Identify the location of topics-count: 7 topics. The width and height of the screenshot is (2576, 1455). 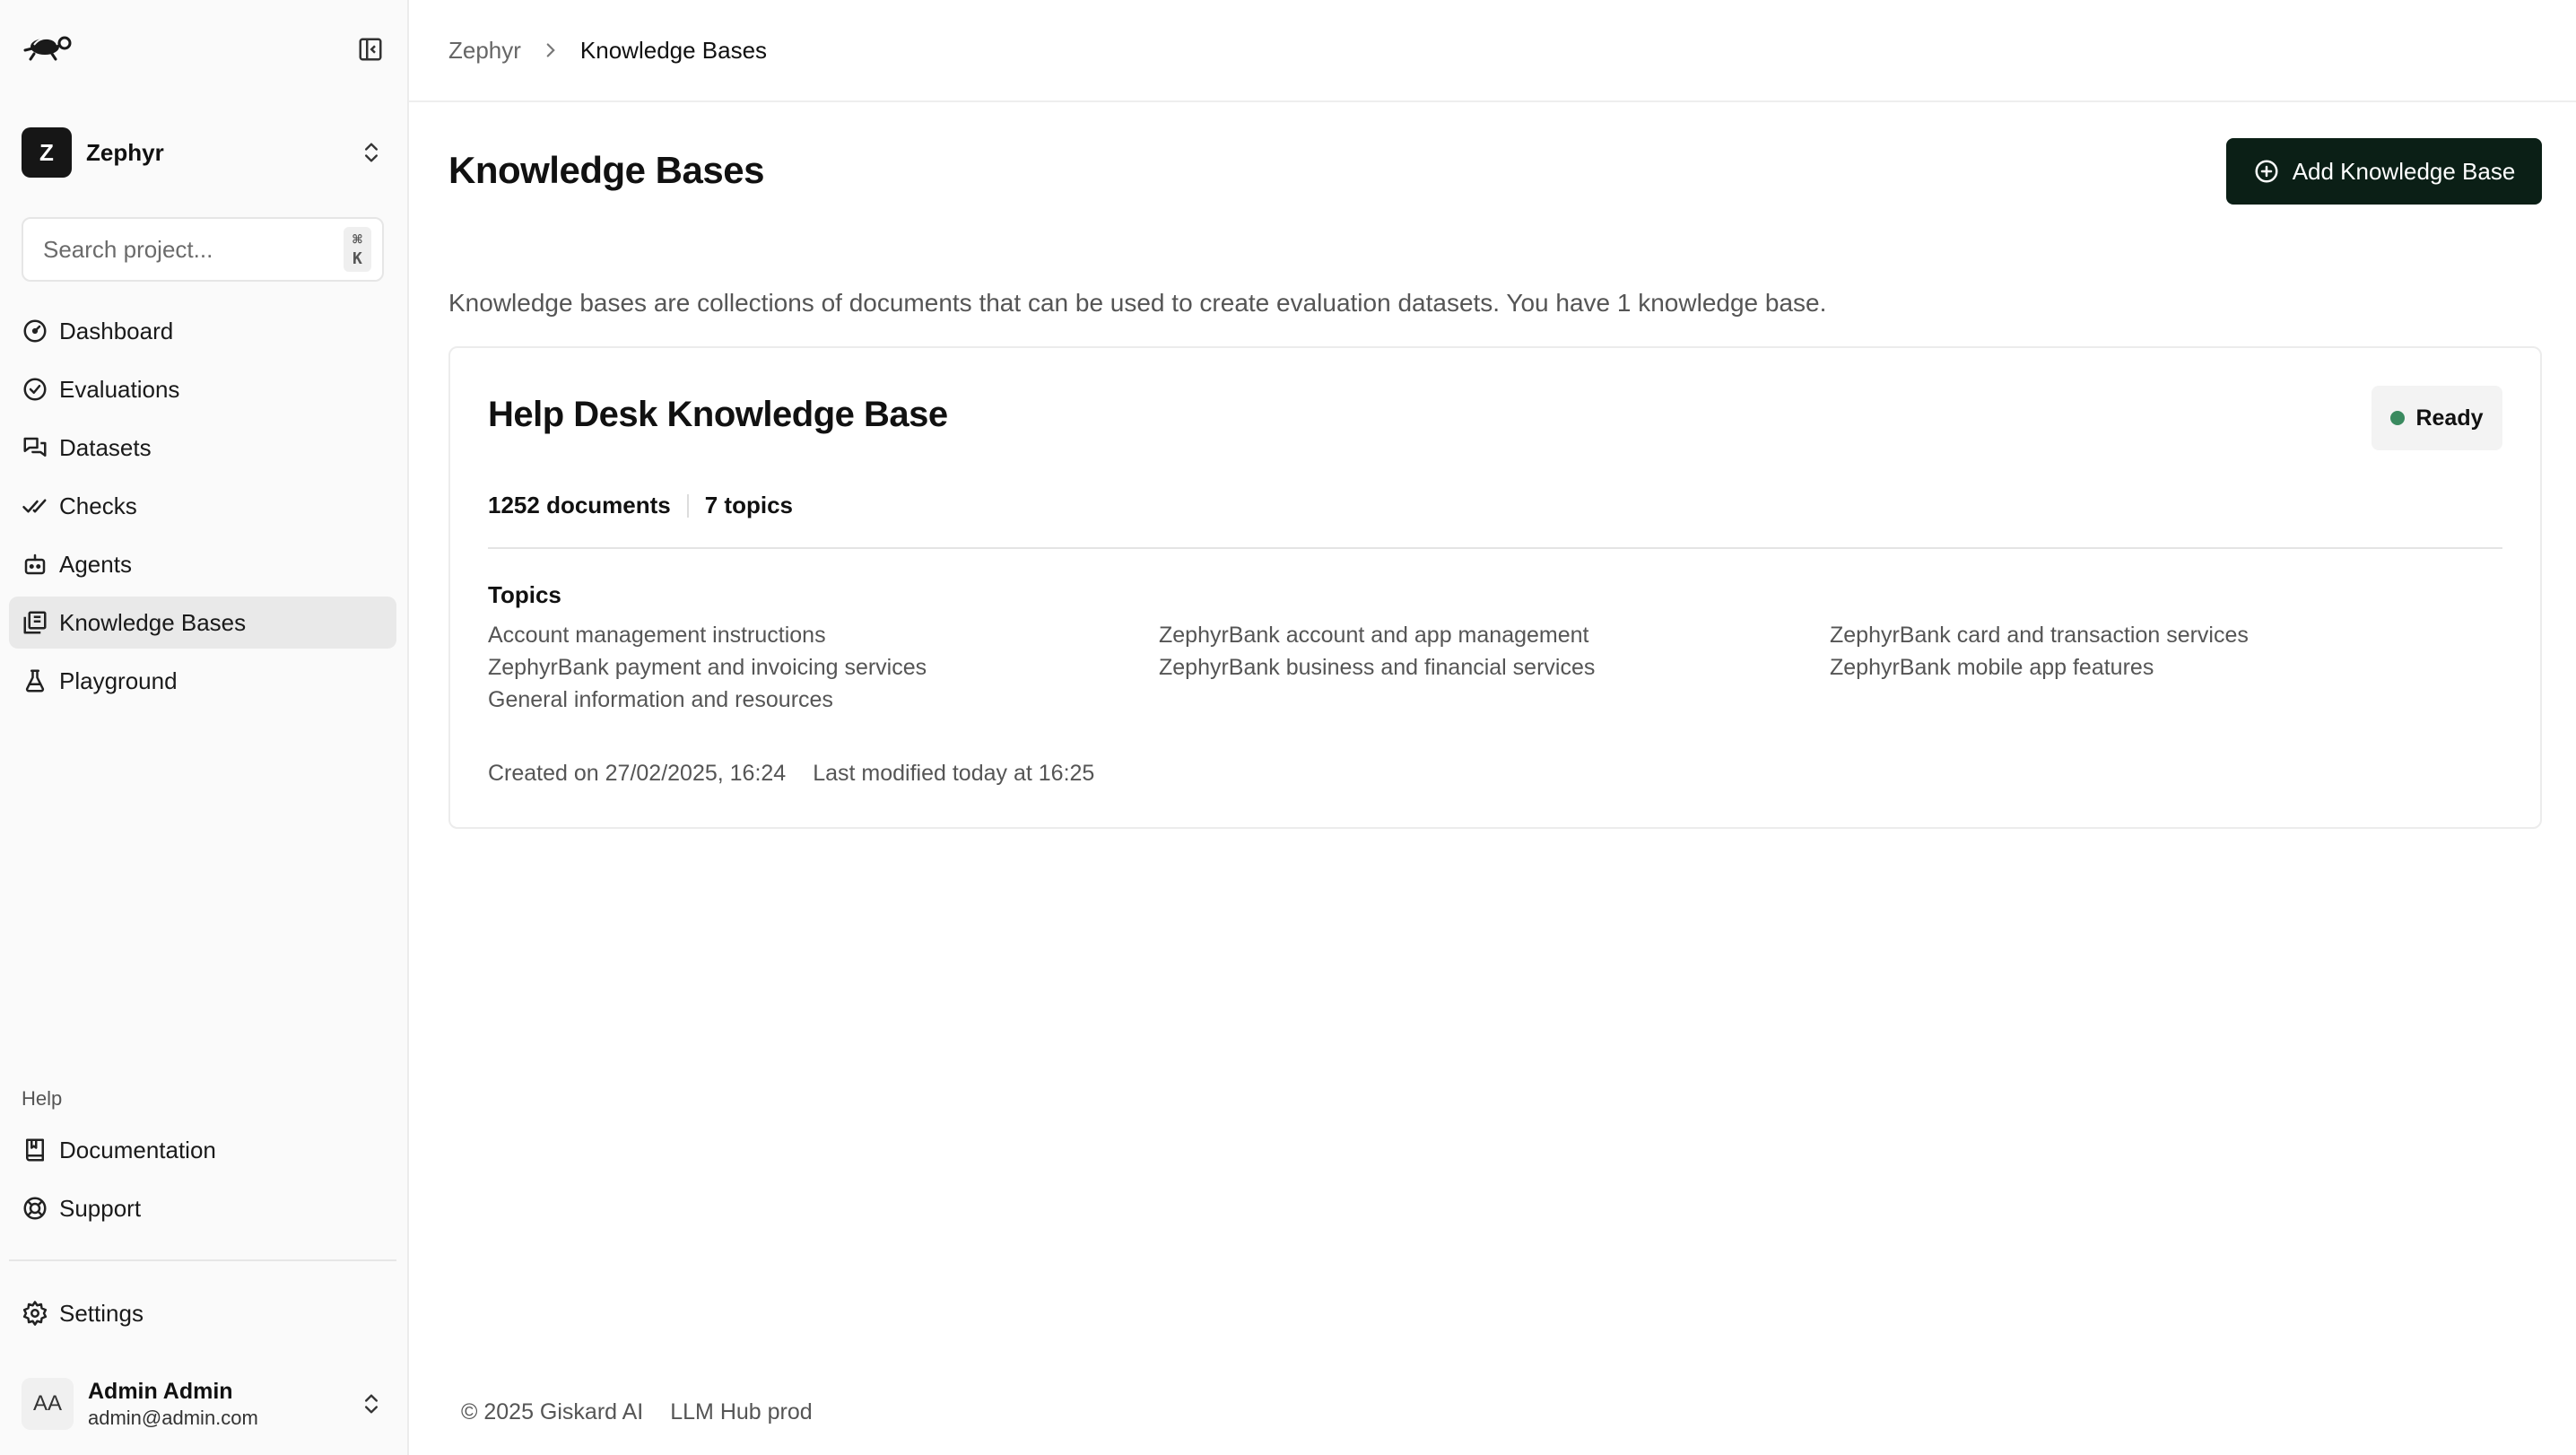
(748, 505).